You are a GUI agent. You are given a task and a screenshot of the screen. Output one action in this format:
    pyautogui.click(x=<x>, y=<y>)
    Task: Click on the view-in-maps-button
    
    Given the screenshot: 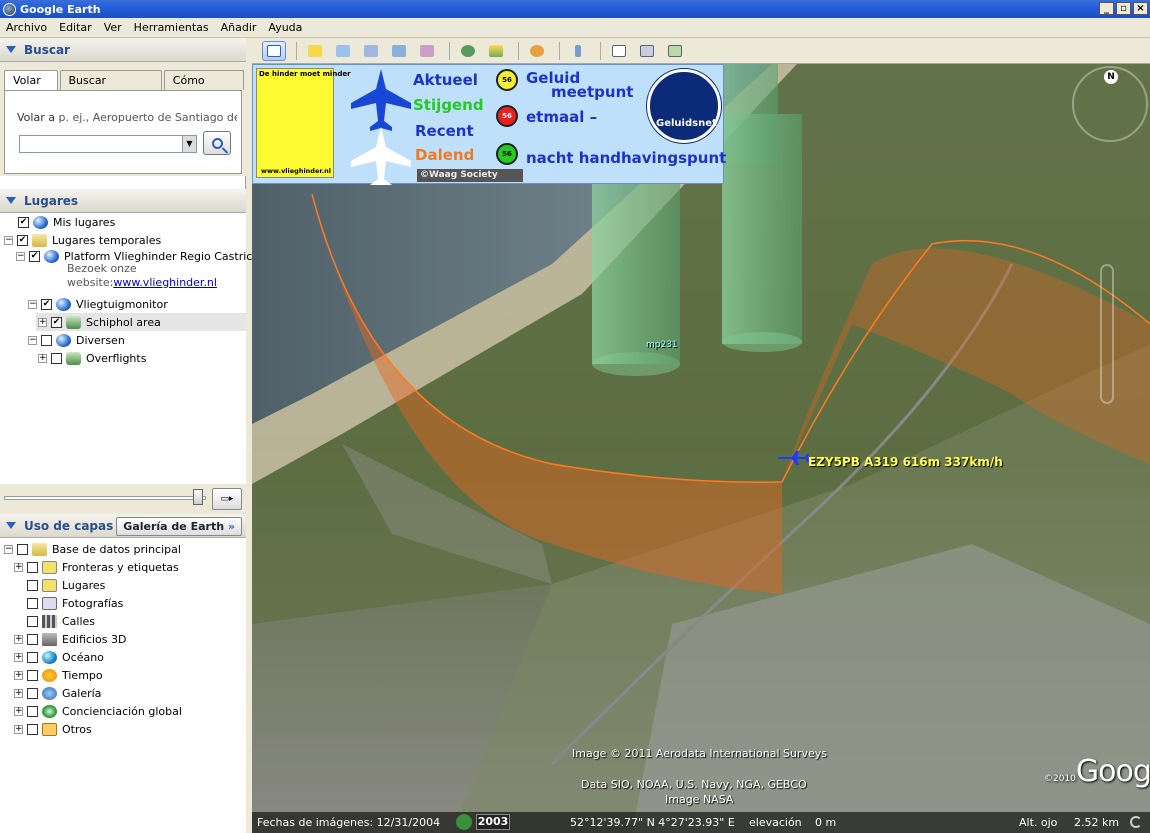 What is the action you would take?
    pyautogui.click(x=675, y=51)
    